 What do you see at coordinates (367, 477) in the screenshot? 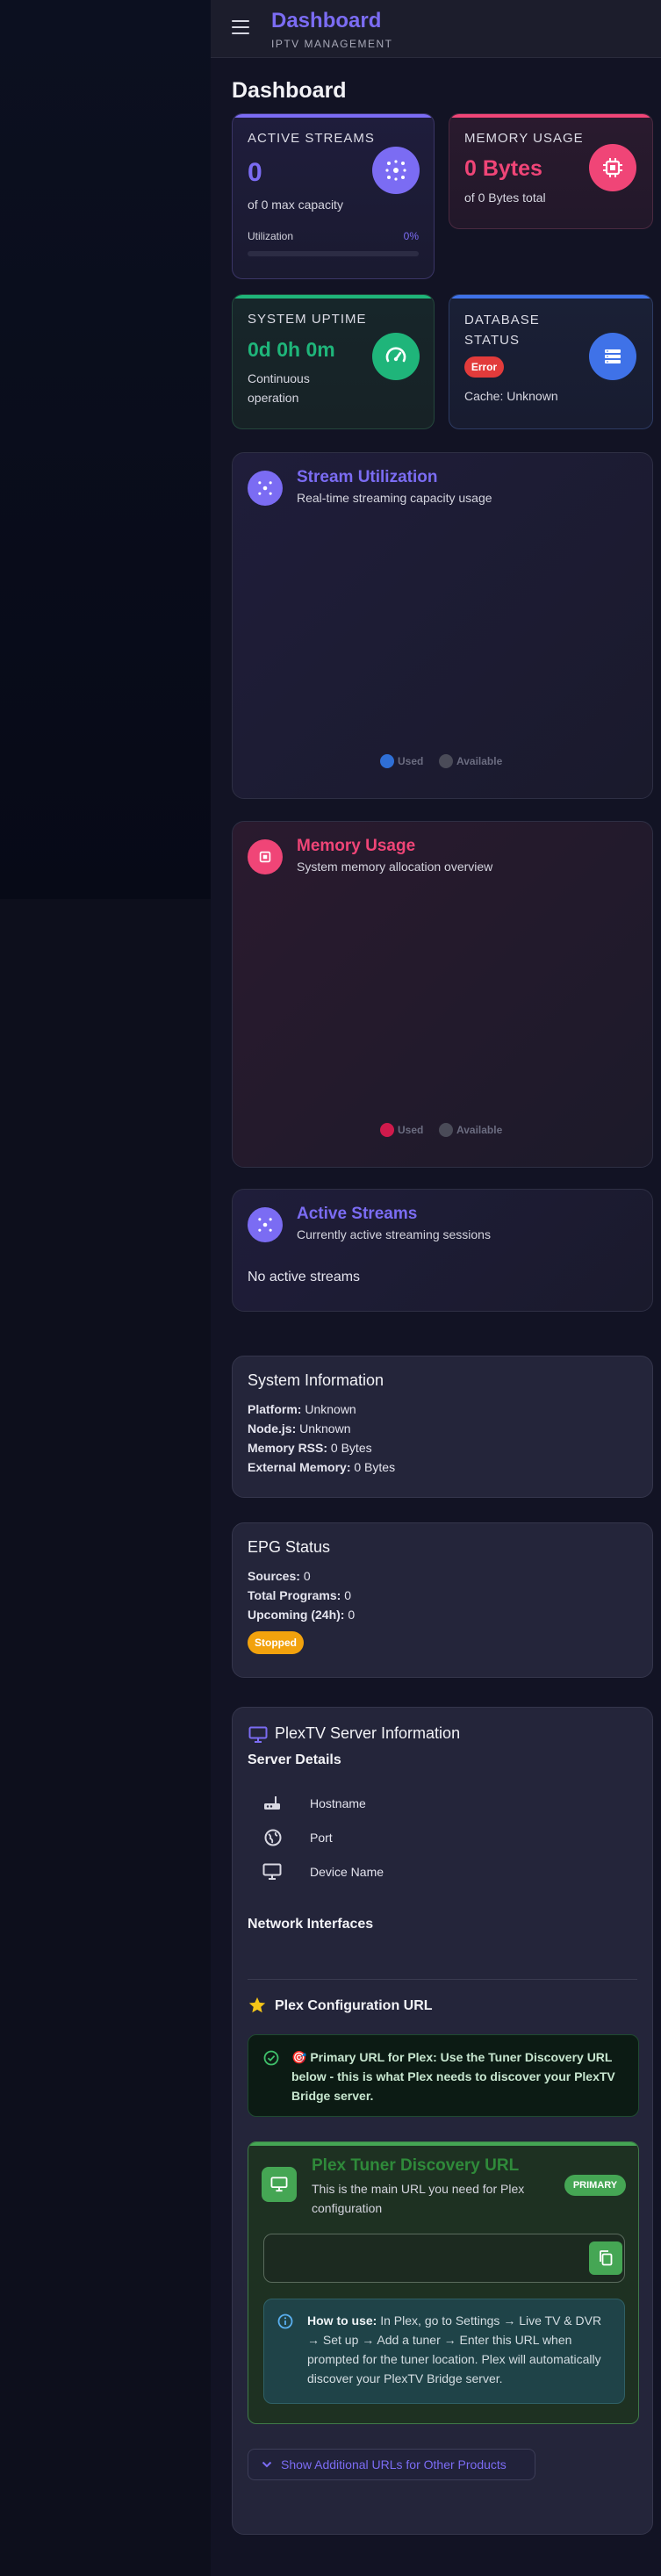
I see `stream-utilization-title: Stream Utilization` at bounding box center [367, 477].